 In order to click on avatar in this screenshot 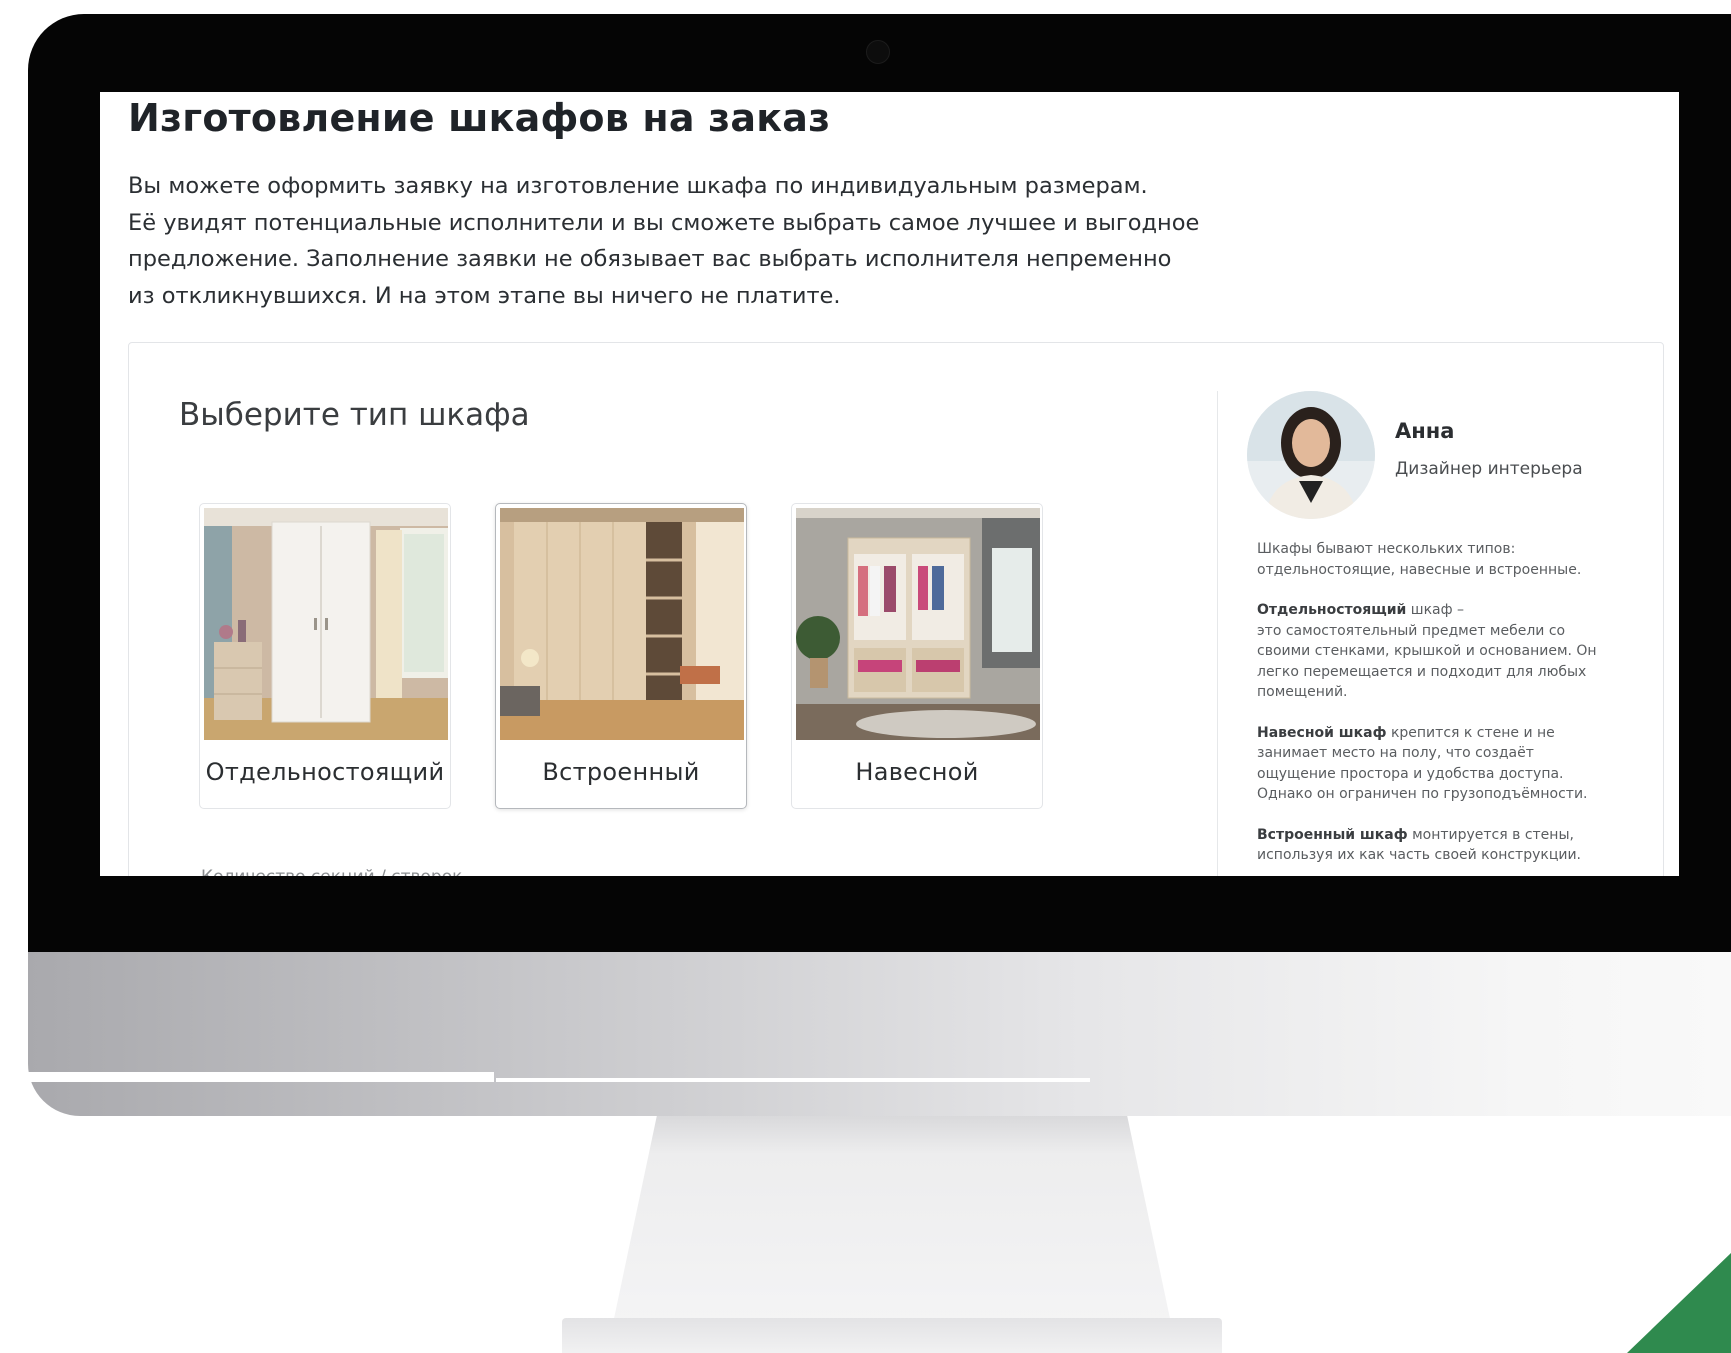, I will do `click(1311, 455)`.